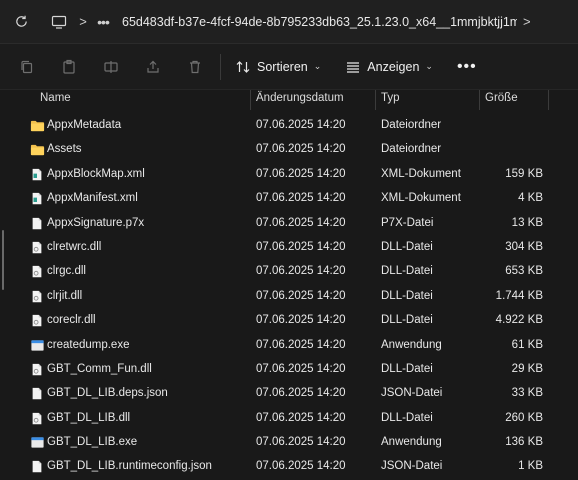  What do you see at coordinates (96, 173) in the screenshot?
I see `file-name: AppxBlockMap.xml` at bounding box center [96, 173].